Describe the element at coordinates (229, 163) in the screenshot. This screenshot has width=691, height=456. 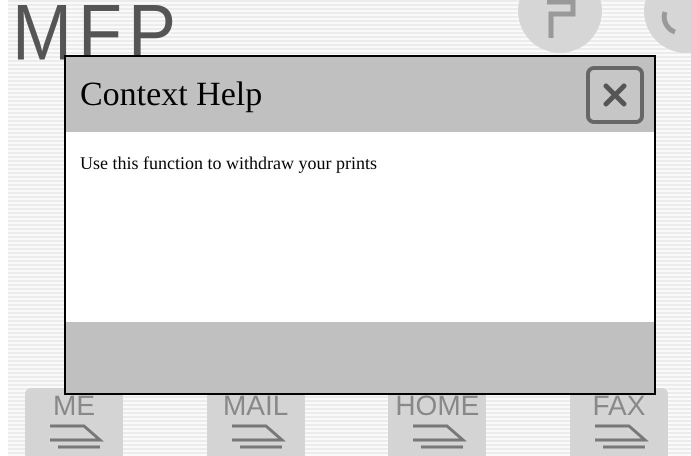
I see `help-text: Use this function to withdraw your prints` at that location.